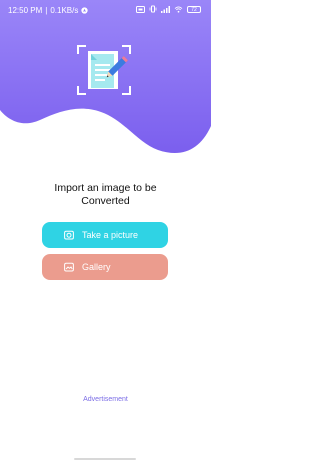 The height and width of the screenshot is (469, 320). What do you see at coordinates (110, 235) in the screenshot?
I see `take-picture-label: Take a picture` at bounding box center [110, 235].